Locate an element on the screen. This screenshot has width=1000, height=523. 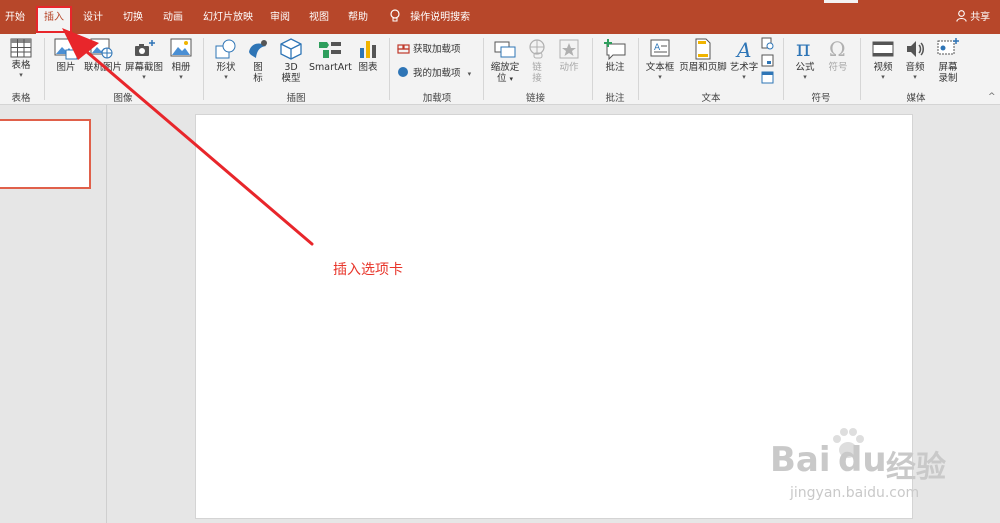
screenshot-button: 屏幕截图 ▾ is located at coordinates (144, 59).